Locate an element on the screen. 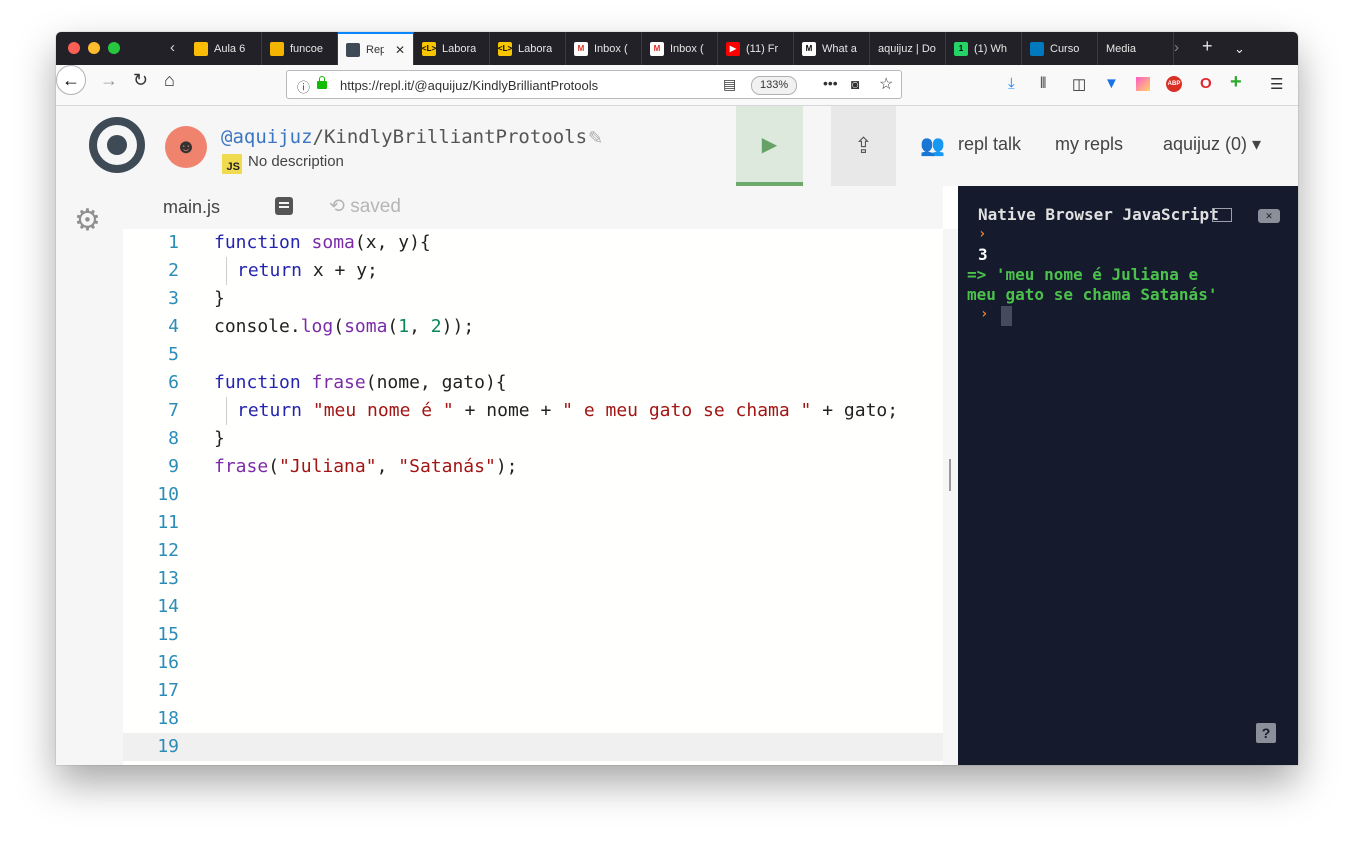 This screenshot has width=1354, height=845. code-line: function frase(nome, gato){ is located at coordinates (533, 383).